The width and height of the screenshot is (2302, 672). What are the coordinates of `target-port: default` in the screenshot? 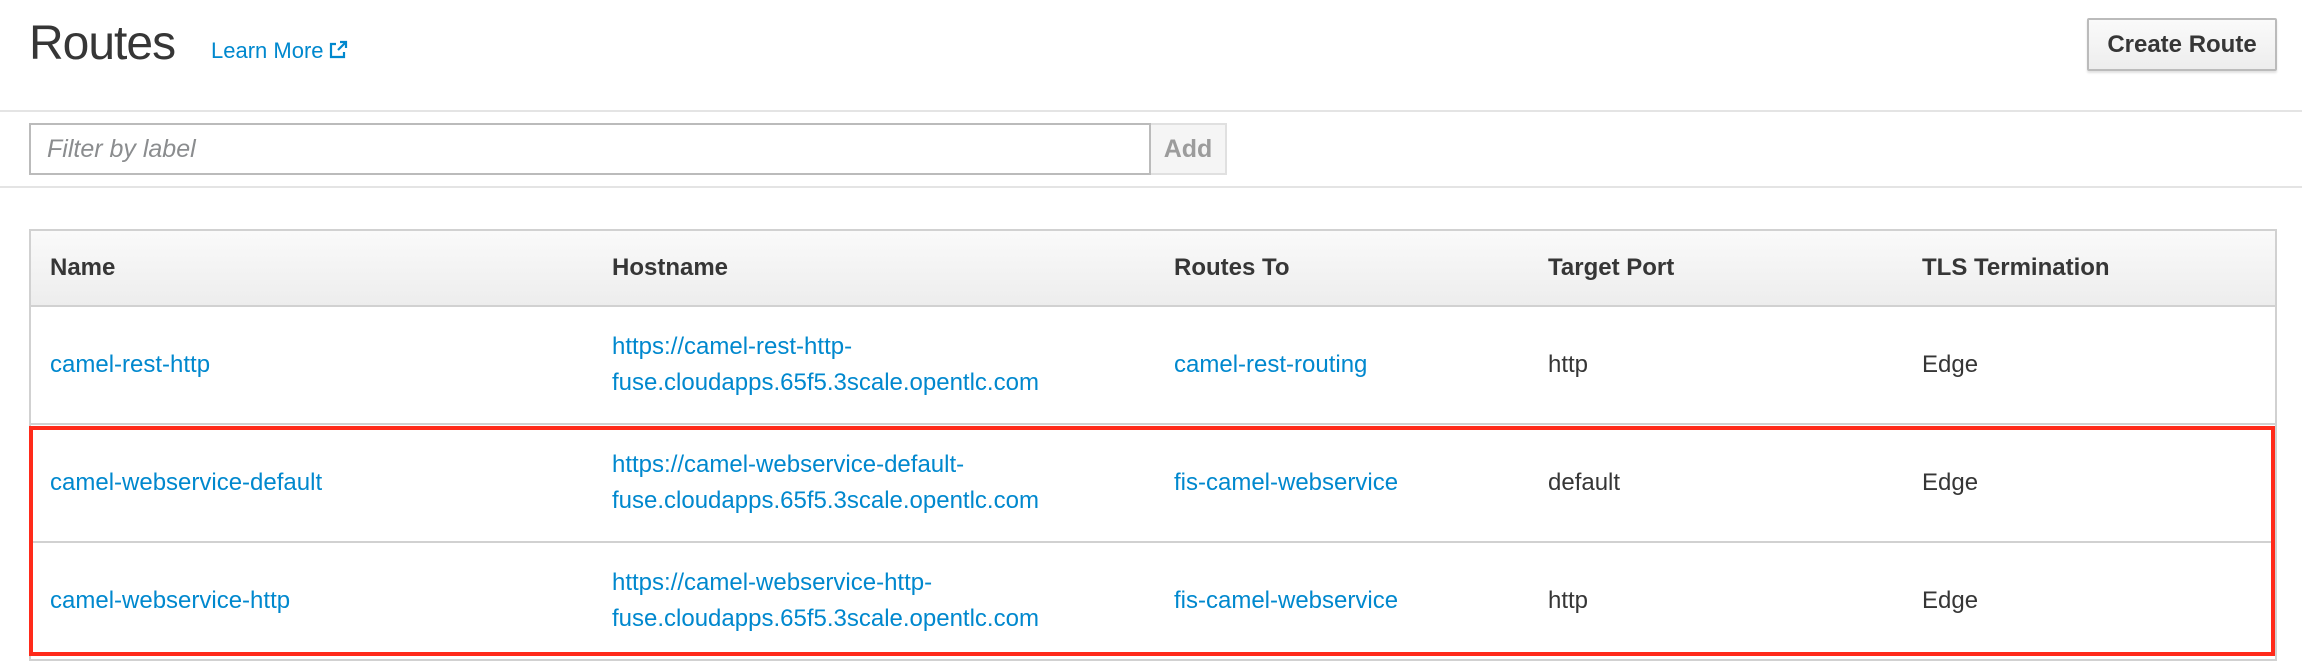 It's located at (1584, 482).